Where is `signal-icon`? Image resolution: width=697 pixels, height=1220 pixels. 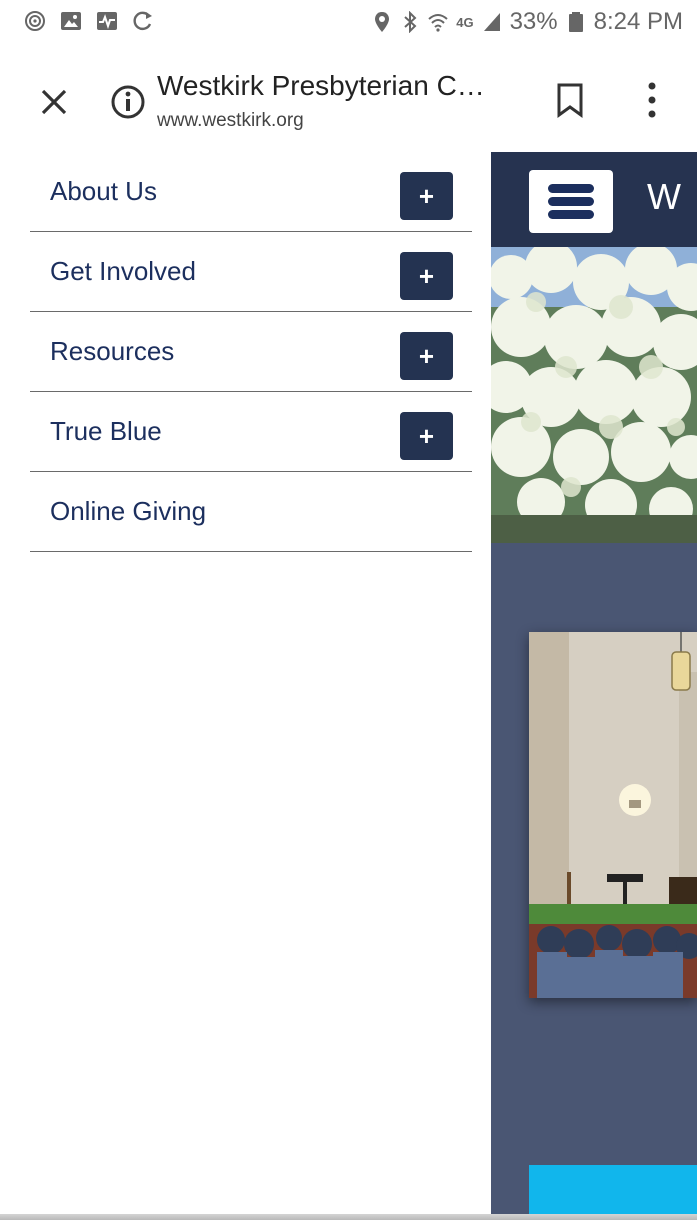 signal-icon is located at coordinates (491, 22).